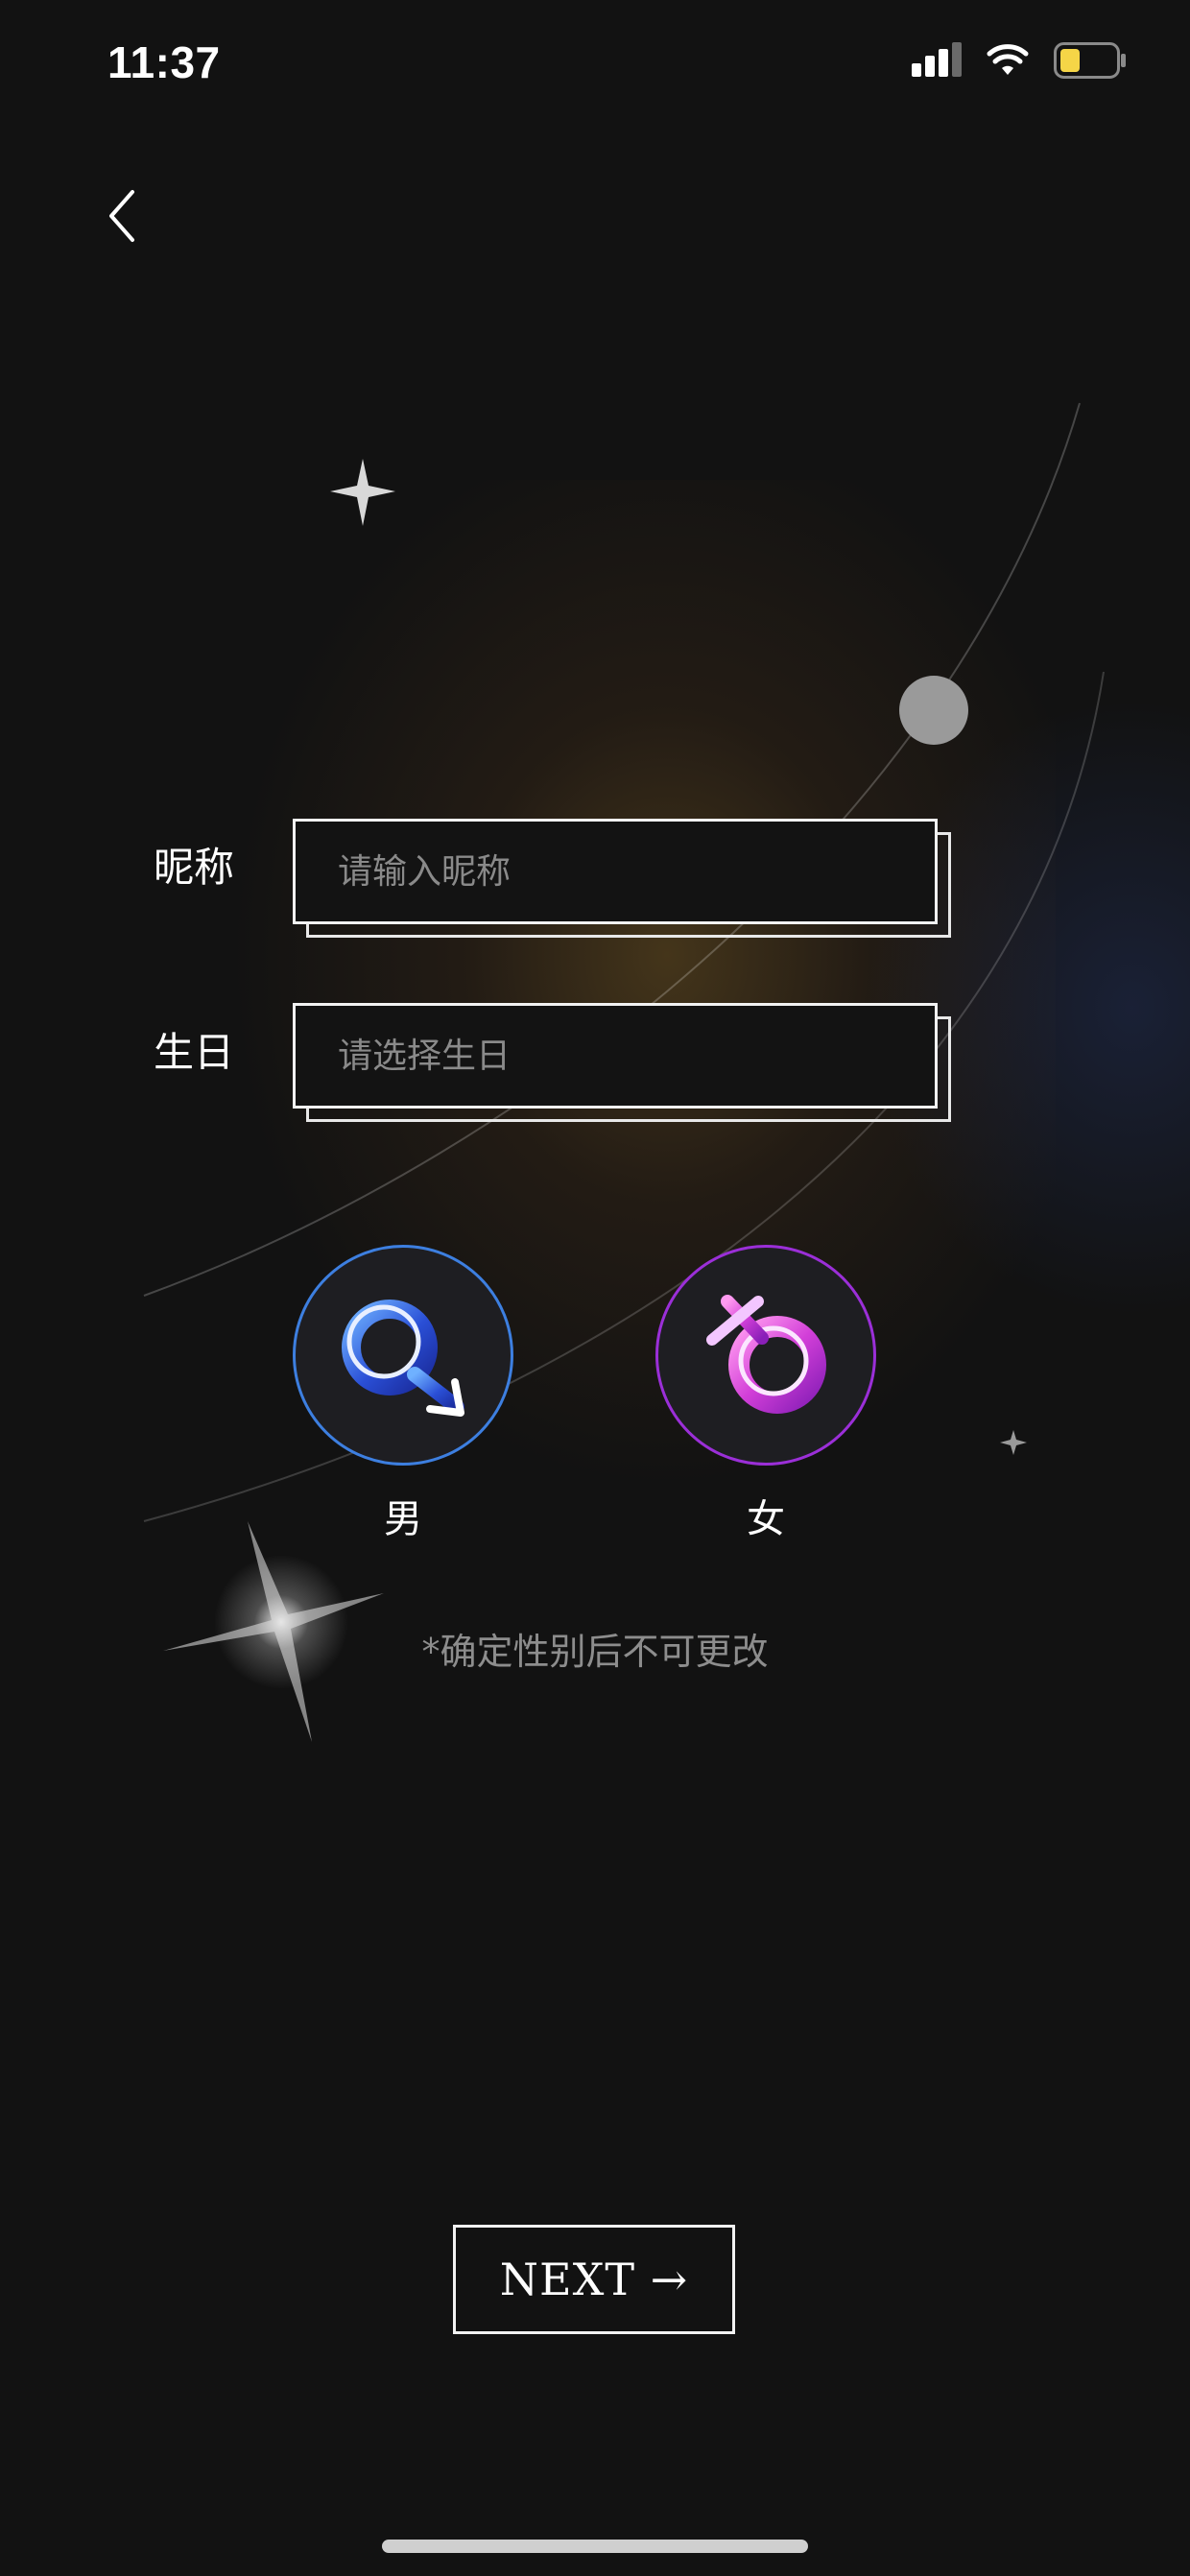 The image size is (1190, 2576). Describe the element at coordinates (1014, 1442) in the screenshot. I see `sparkle-tiny-icon` at that location.